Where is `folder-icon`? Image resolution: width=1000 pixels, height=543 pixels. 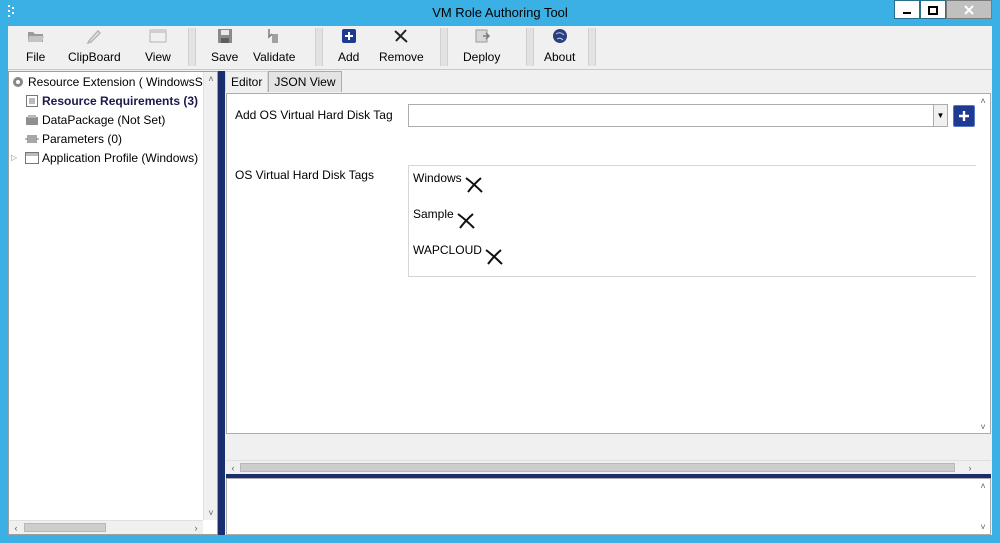 folder-icon is located at coordinates (36, 36).